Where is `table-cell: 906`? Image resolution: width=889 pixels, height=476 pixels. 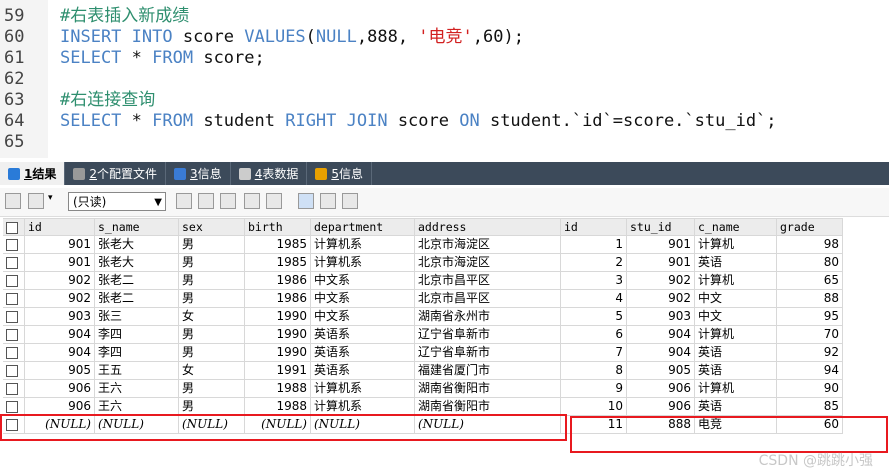
table-cell: 906 is located at coordinates (60, 389).